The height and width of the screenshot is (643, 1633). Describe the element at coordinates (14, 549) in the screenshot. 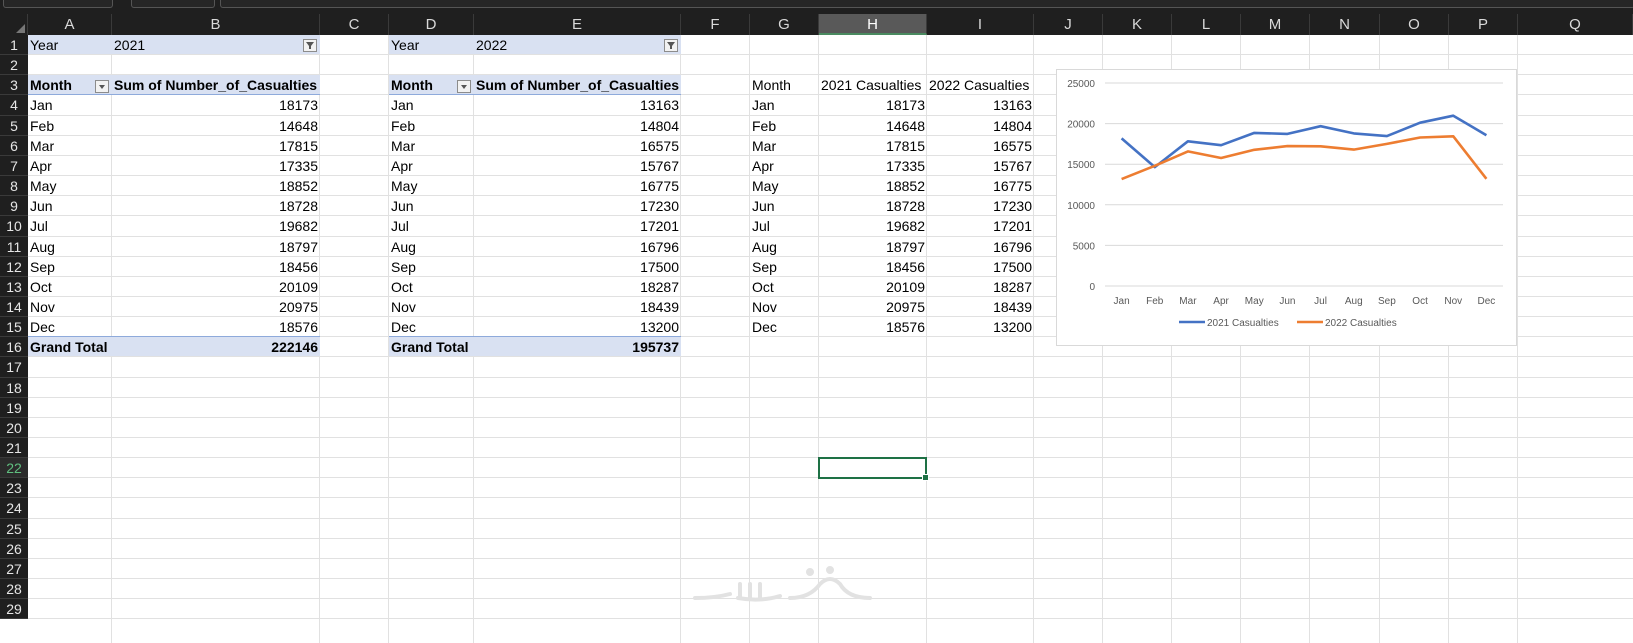

I see `row-header-26: 26` at that location.